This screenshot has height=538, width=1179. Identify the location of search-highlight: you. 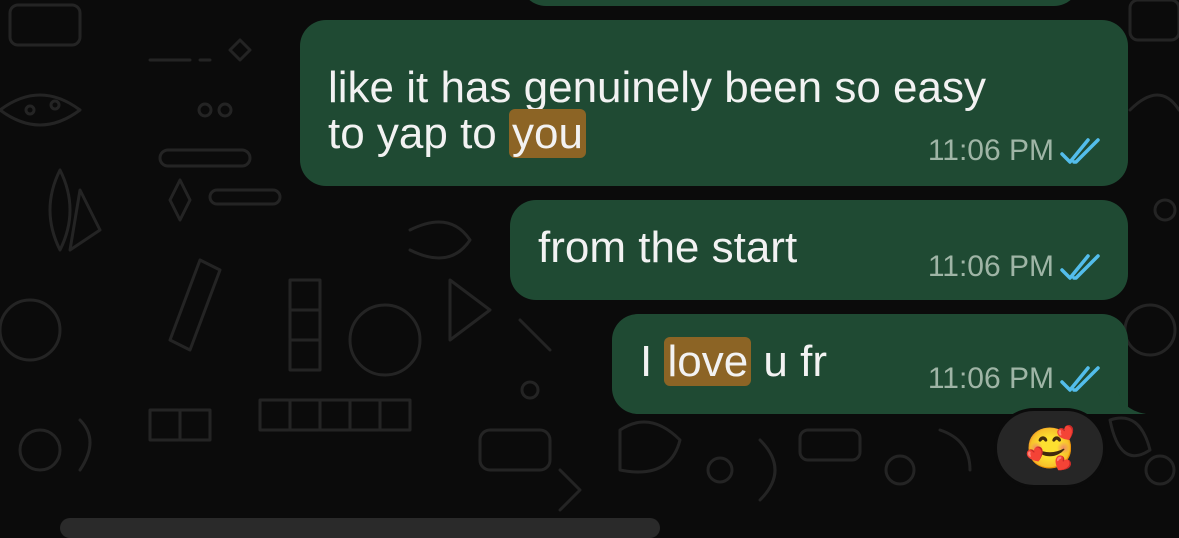
(547, 133).